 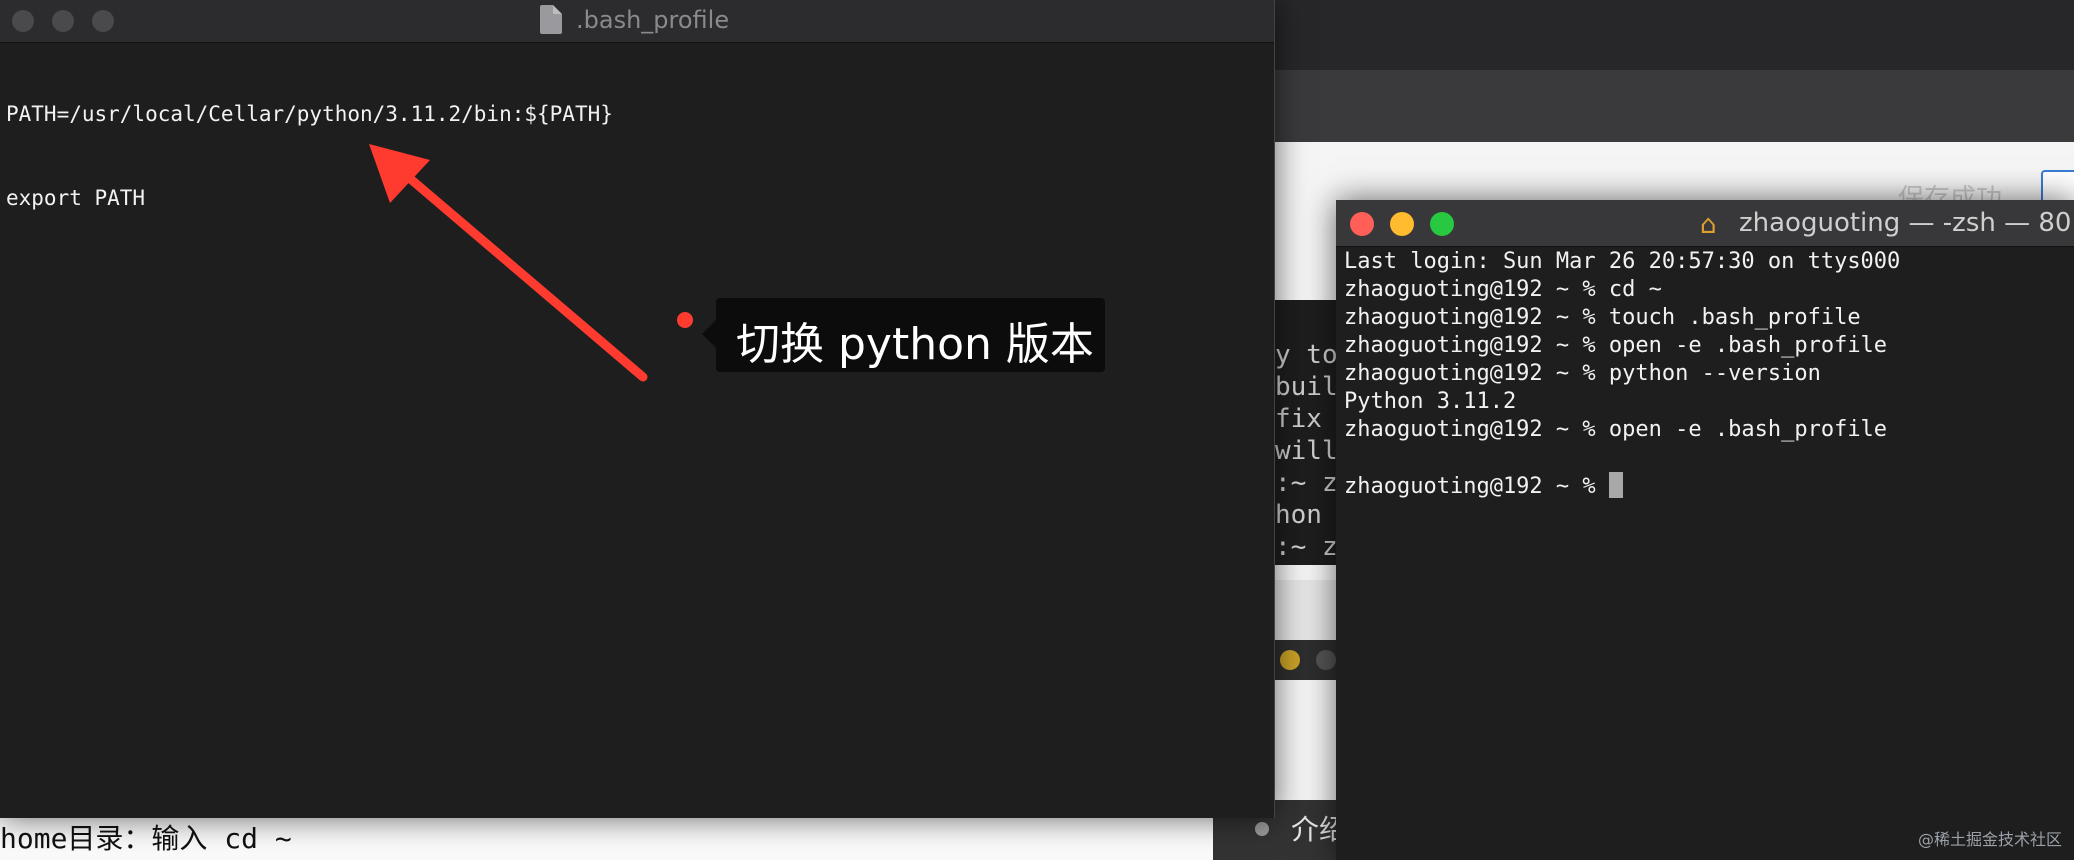 What do you see at coordinates (1582, 373) in the screenshot?
I see `terminal-line: zhaoguoting@192 ~ % python --version` at bounding box center [1582, 373].